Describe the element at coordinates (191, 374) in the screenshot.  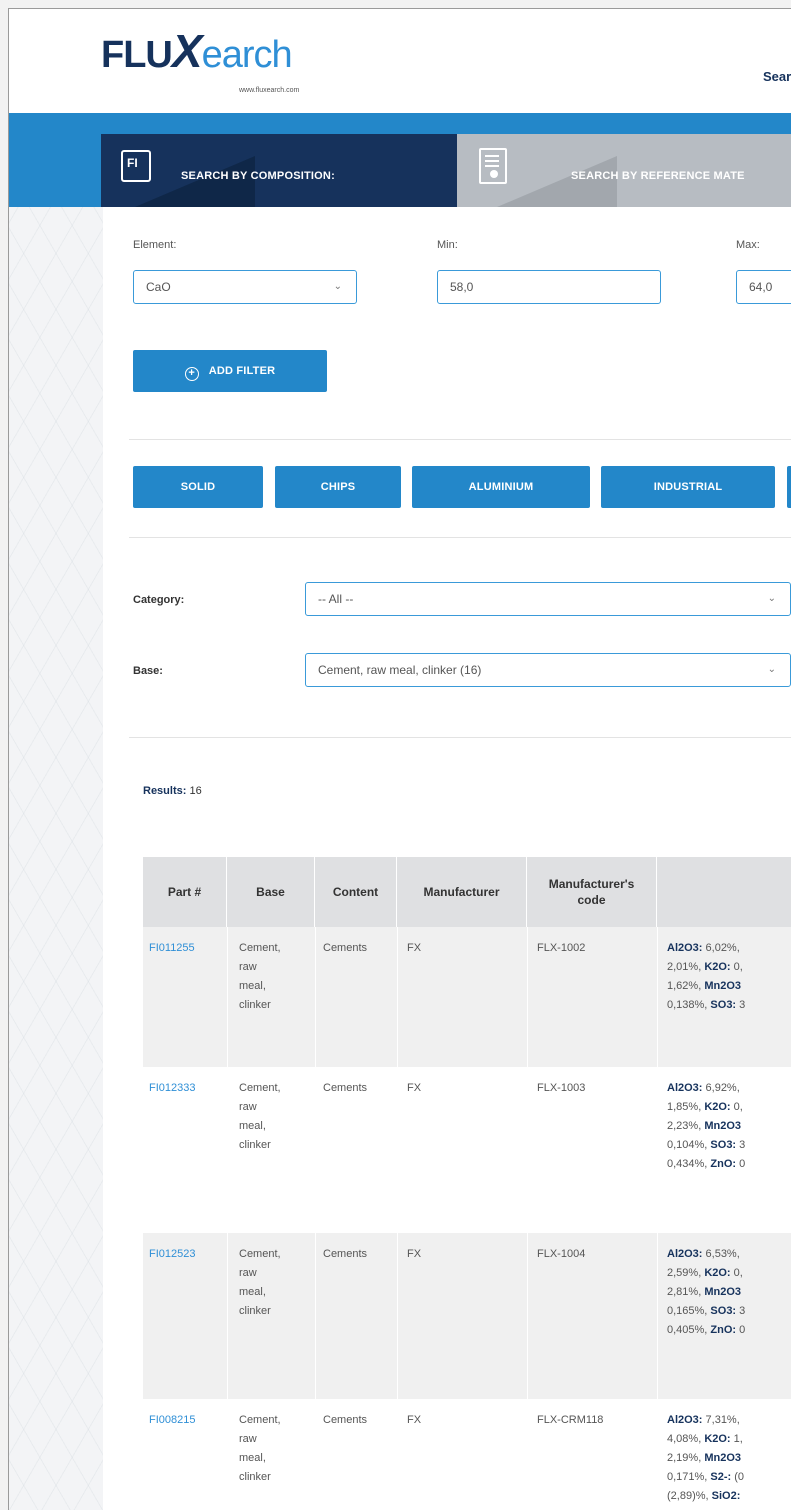
I see `plus-circle-icon: +` at that location.